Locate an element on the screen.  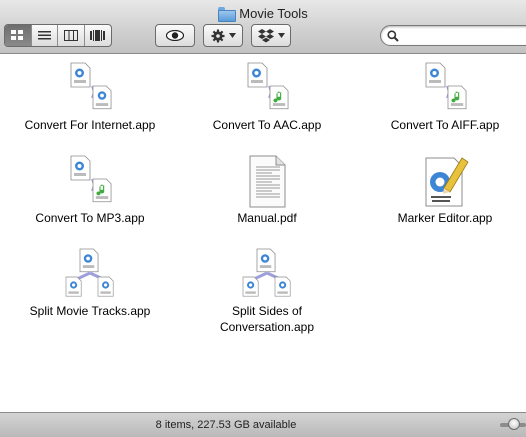
window-title-text: Movie Tools is located at coordinates (273, 13).